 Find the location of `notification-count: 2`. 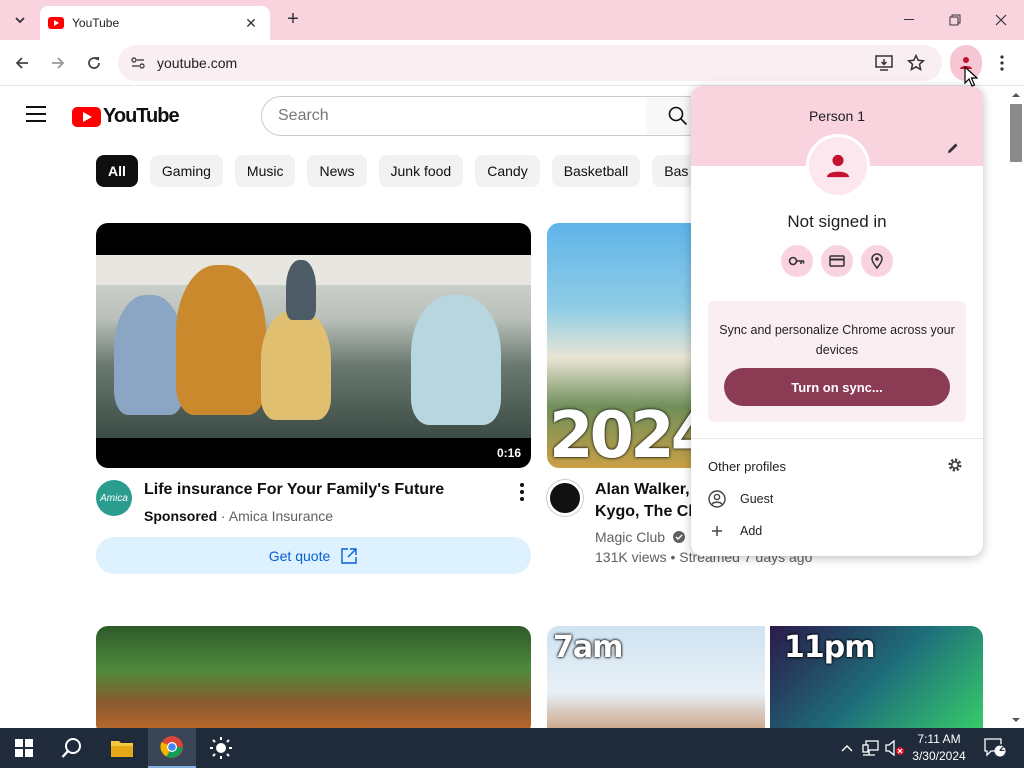

notification-count: 2 is located at coordinates (1002, 748).